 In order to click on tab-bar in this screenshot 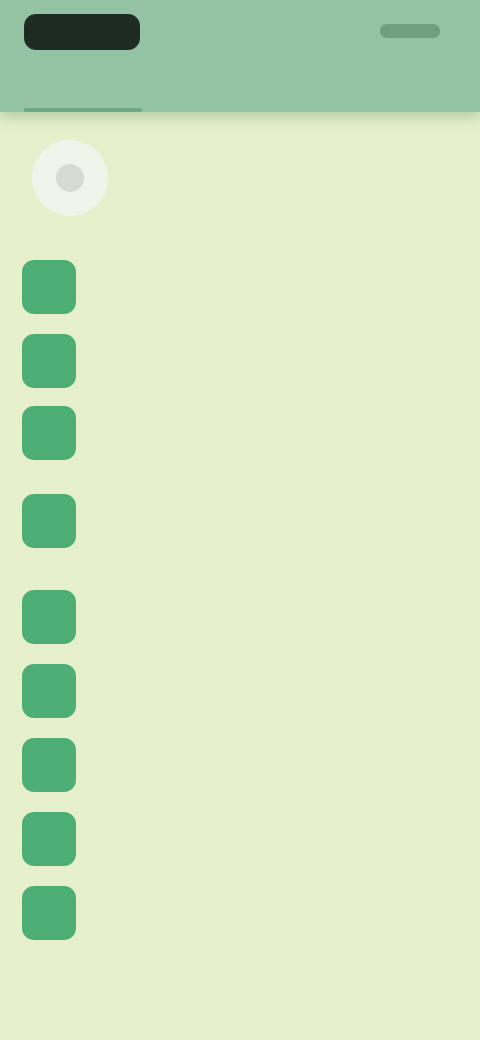, I will do `click(240, 91)`.